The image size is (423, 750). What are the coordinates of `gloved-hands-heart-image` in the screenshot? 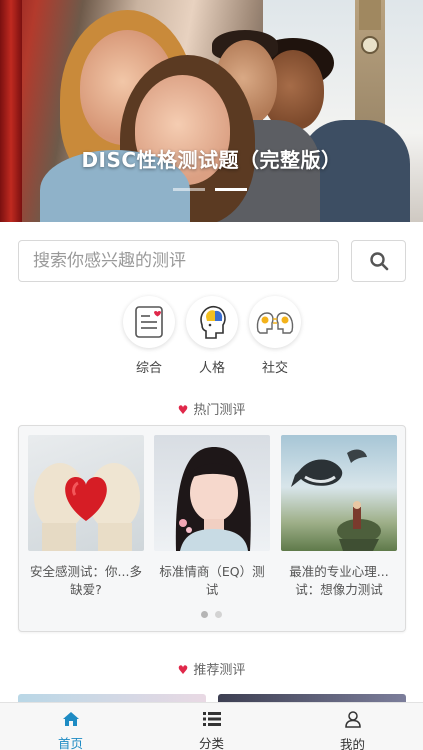 It's located at (86, 493).